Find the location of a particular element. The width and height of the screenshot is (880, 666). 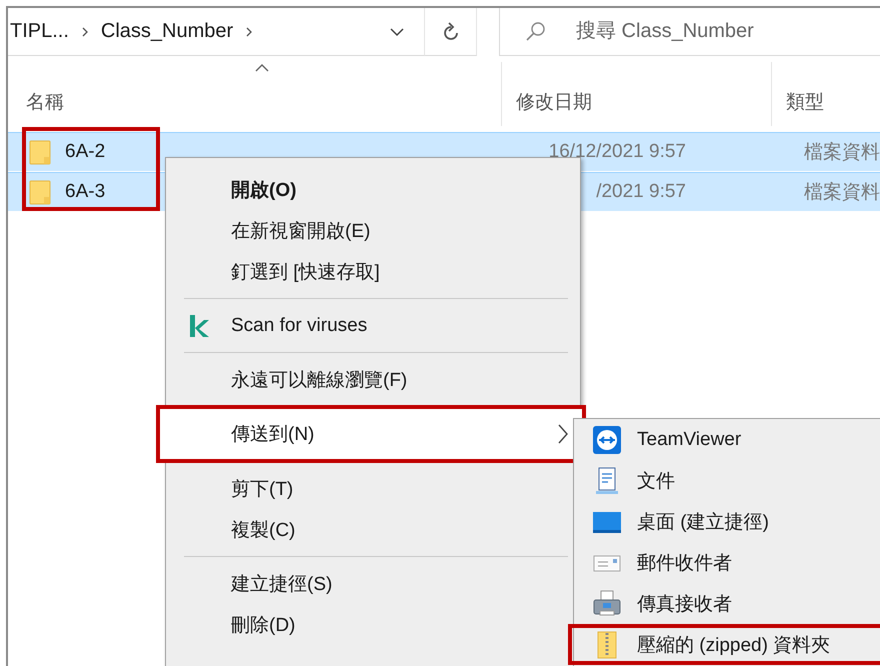

column-label: 修改日期 is located at coordinates (554, 103).